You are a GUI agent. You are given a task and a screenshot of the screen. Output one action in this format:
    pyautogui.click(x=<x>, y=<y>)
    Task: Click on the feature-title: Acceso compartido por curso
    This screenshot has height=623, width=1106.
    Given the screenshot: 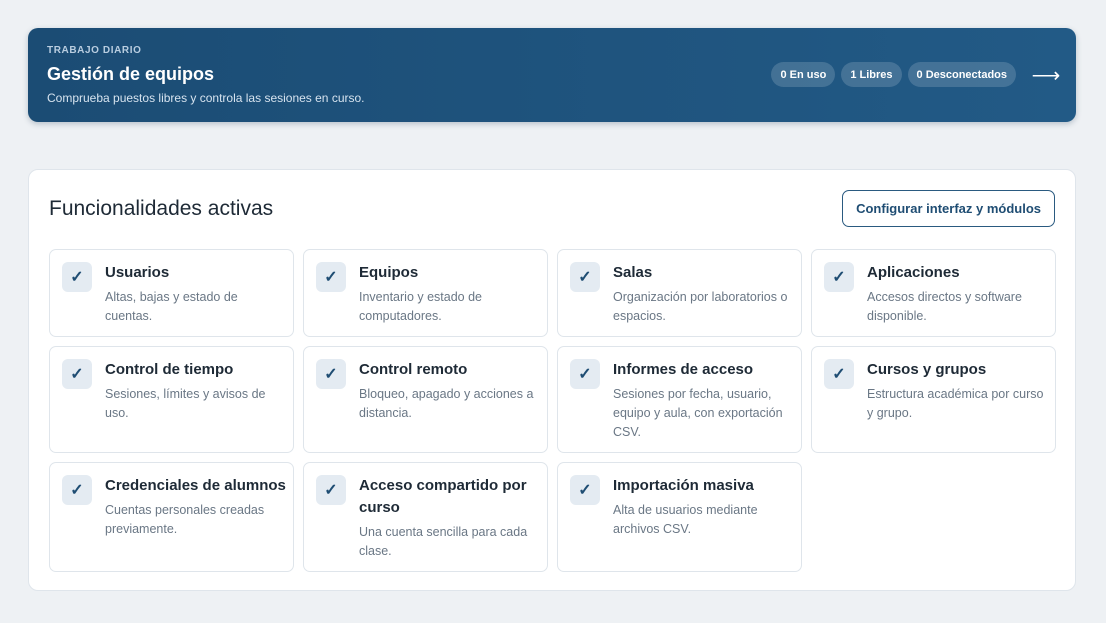 What is the action you would take?
    pyautogui.click(x=443, y=496)
    